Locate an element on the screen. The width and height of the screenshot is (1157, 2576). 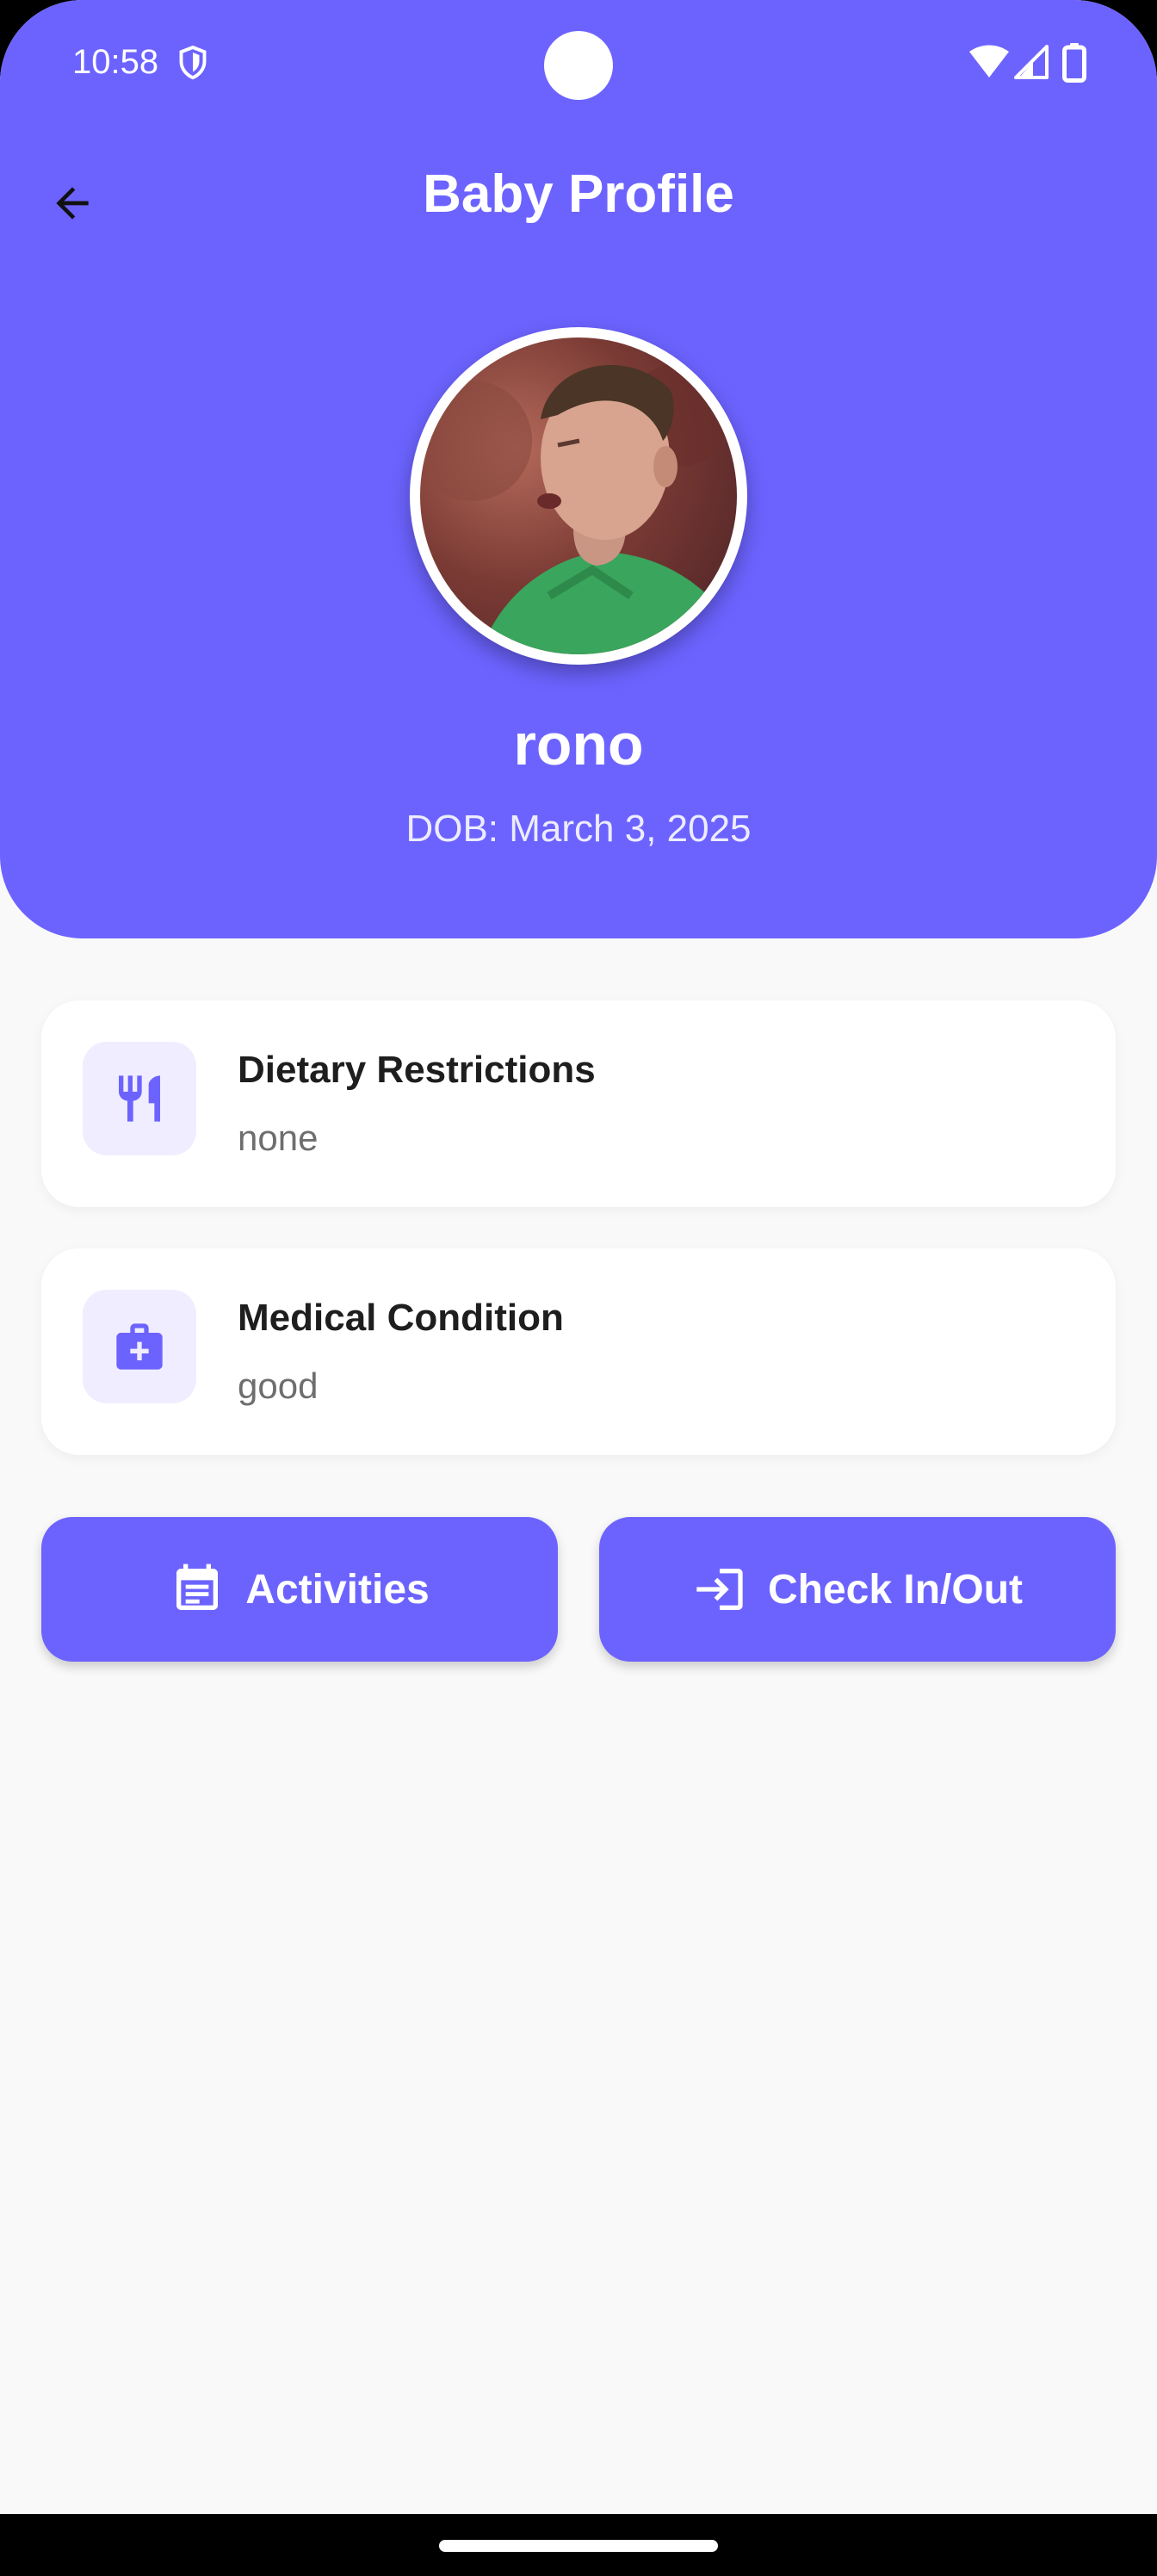
medical-kit-icon is located at coordinates (139, 1346).